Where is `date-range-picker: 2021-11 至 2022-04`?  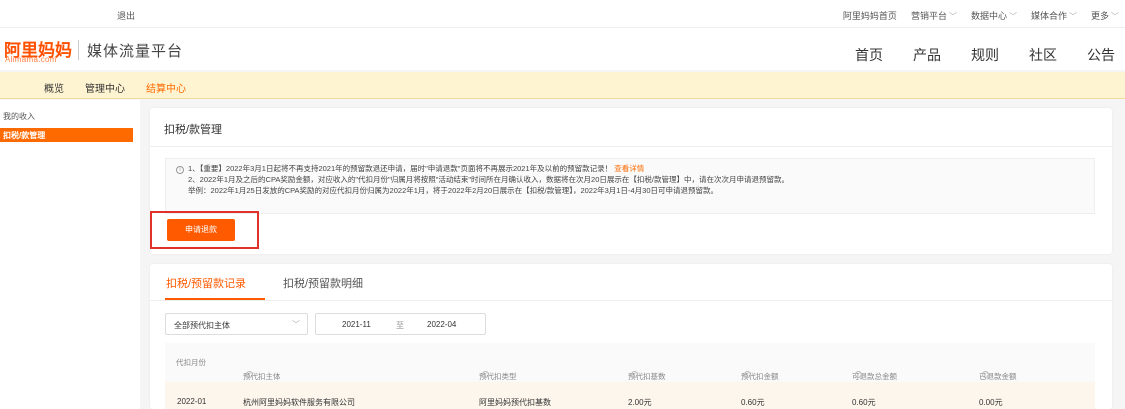 date-range-picker: 2021-11 至 2022-04 is located at coordinates (400, 324).